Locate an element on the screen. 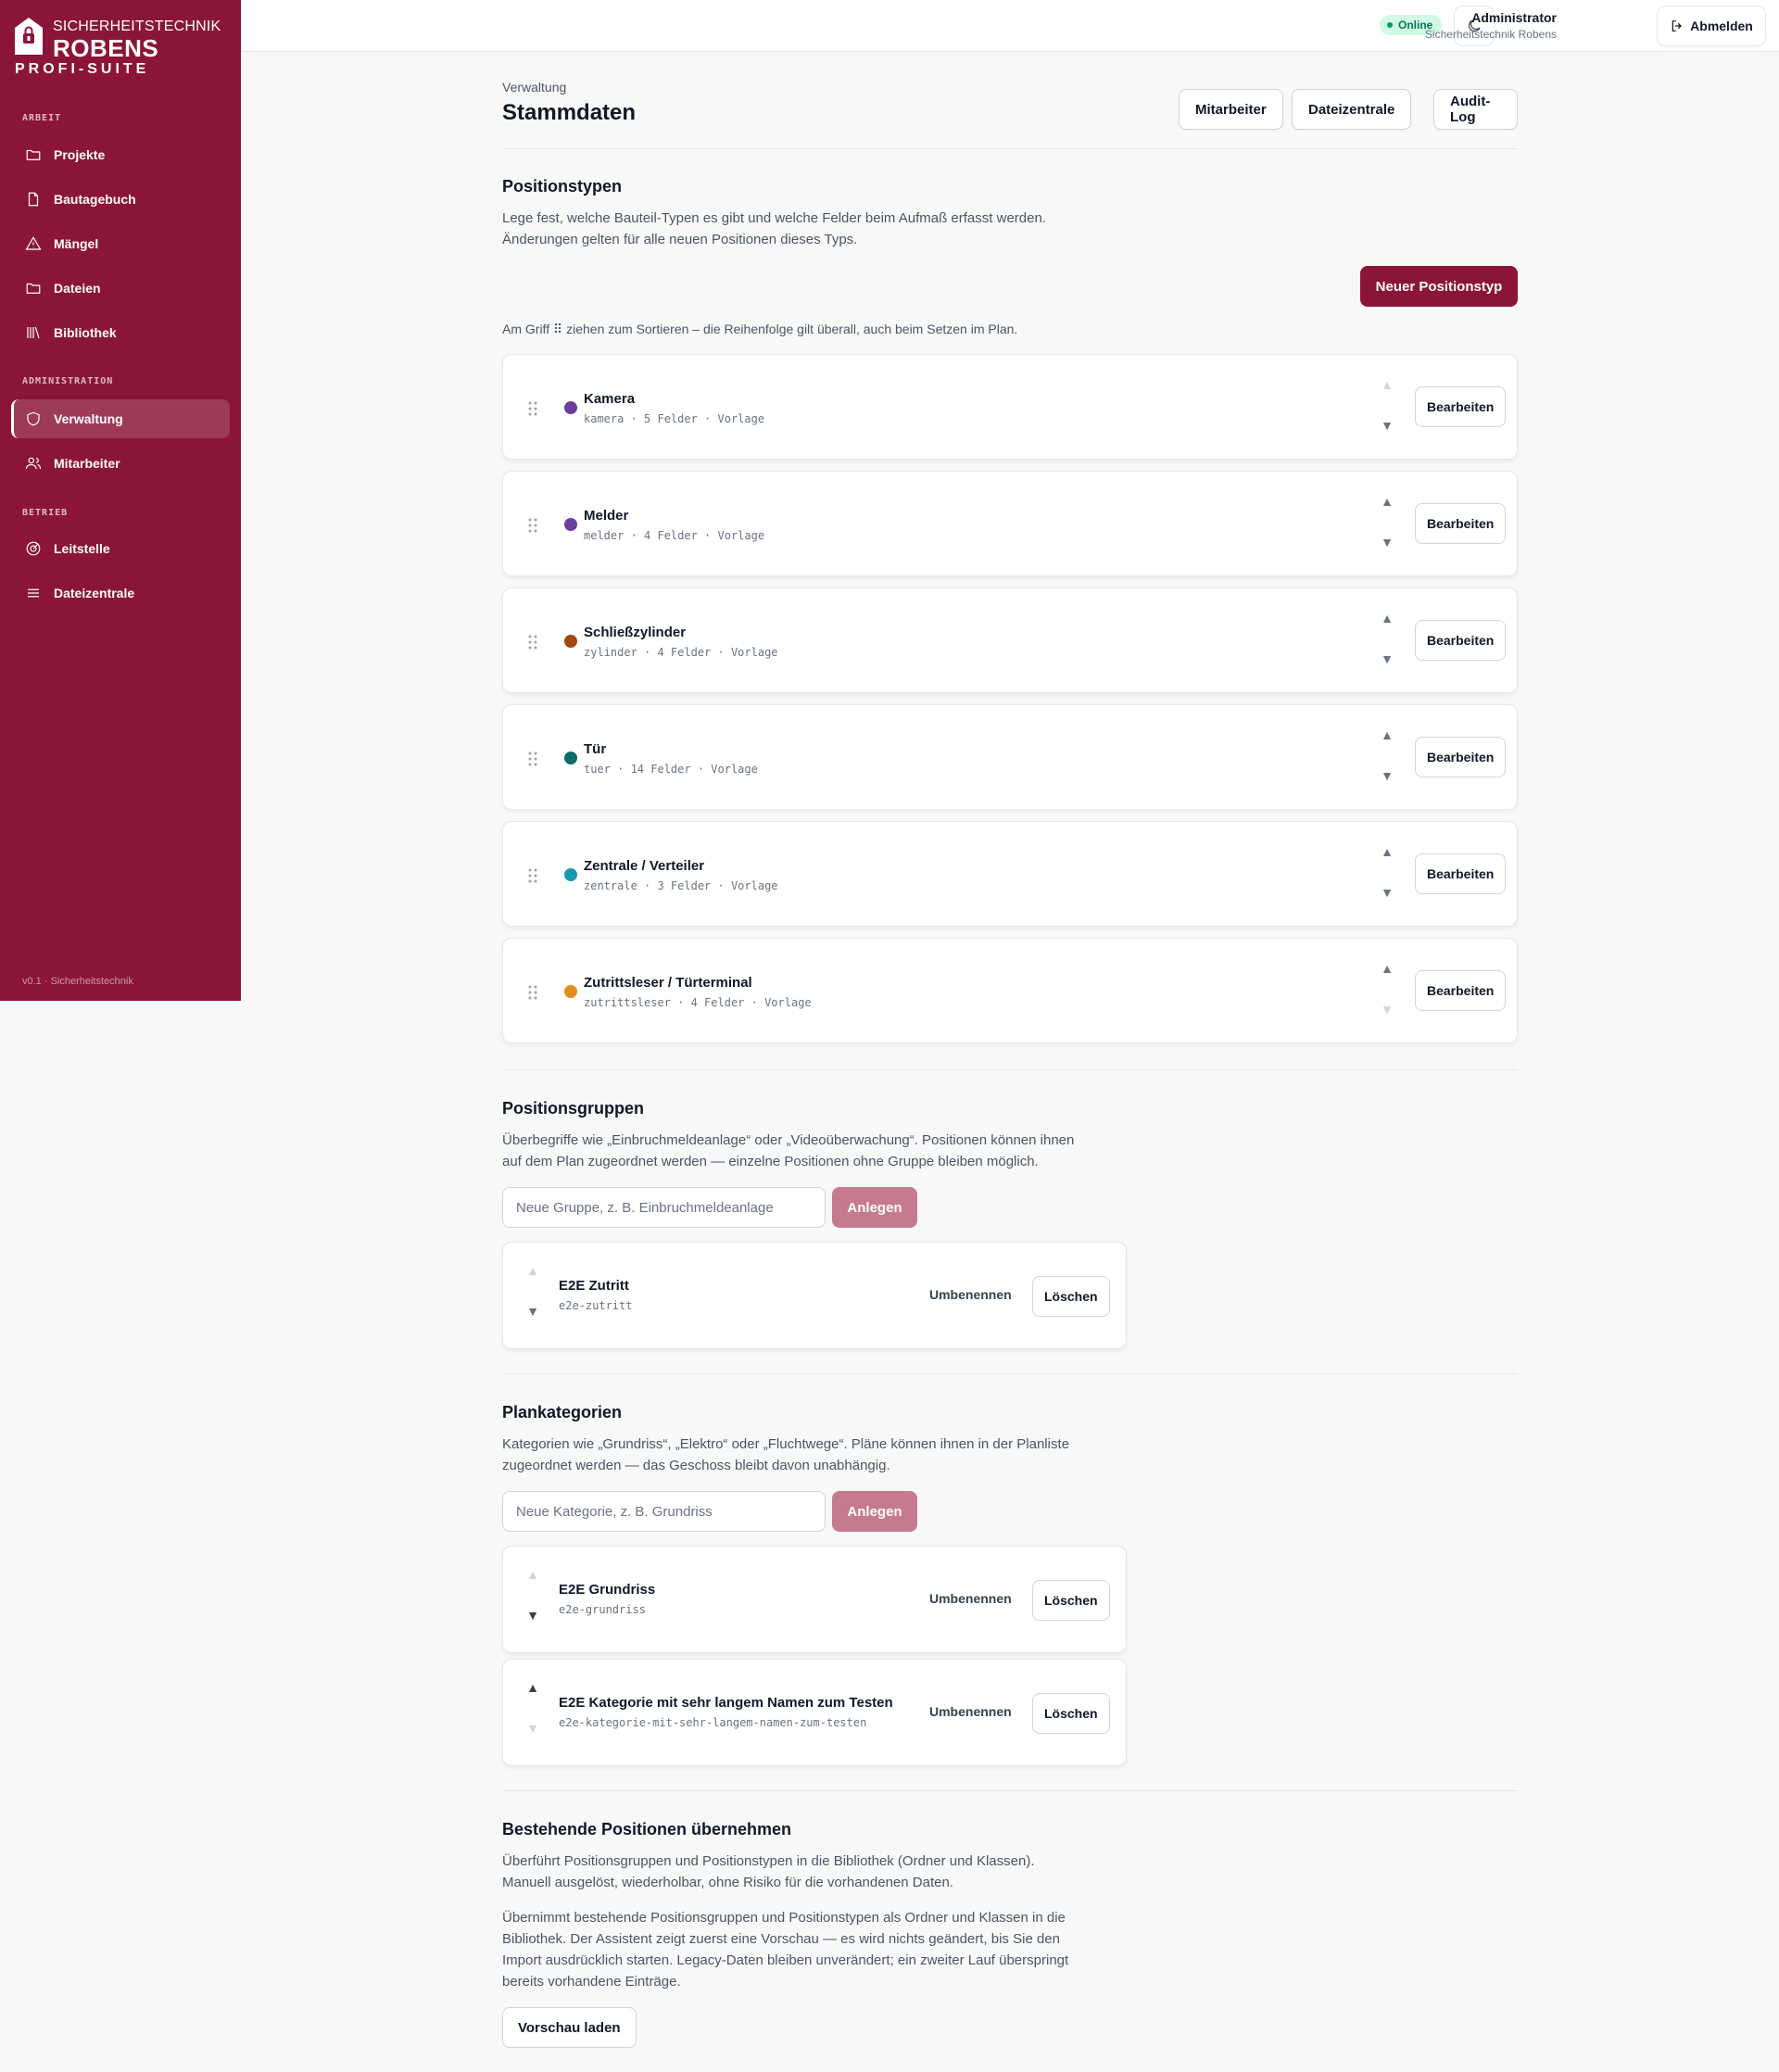 This screenshot has height=2072, width=1779. brand-line-1: SICHERHEITSTECHNIK is located at coordinates (137, 26).